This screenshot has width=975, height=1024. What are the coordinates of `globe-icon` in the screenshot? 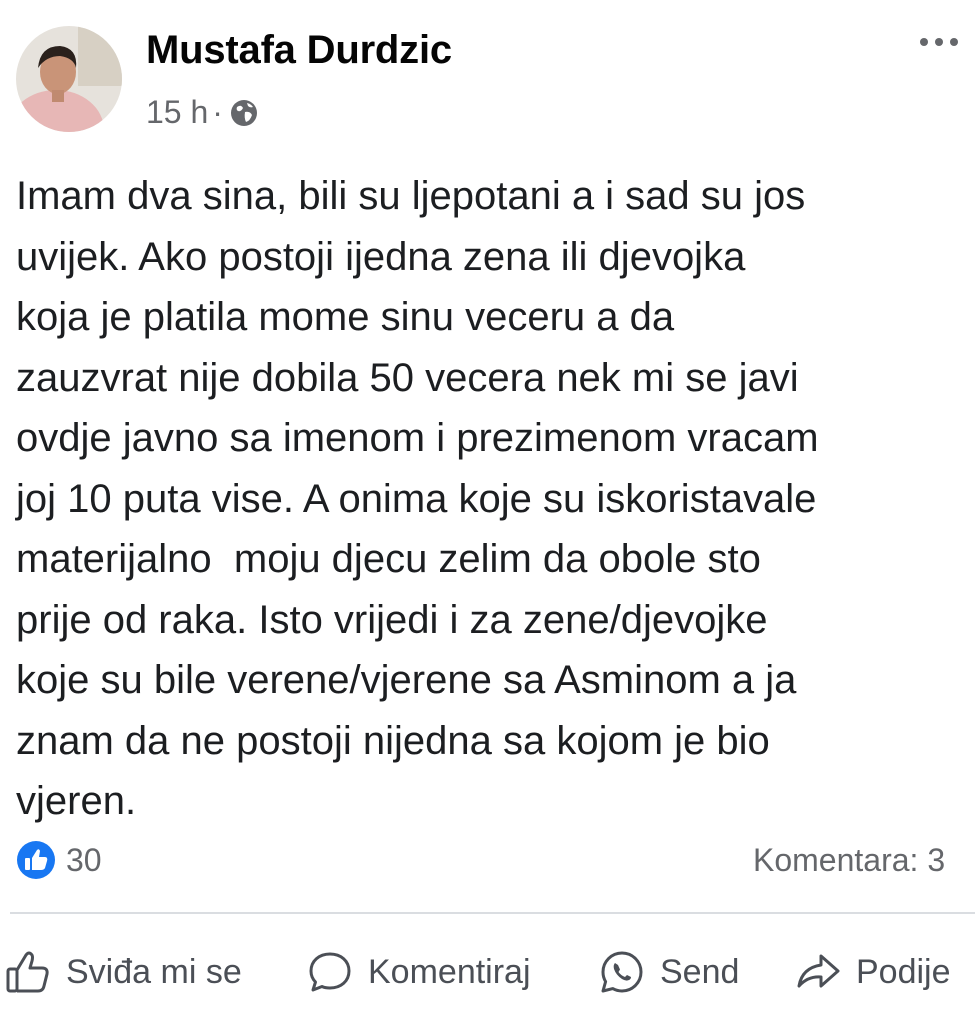 It's located at (244, 113).